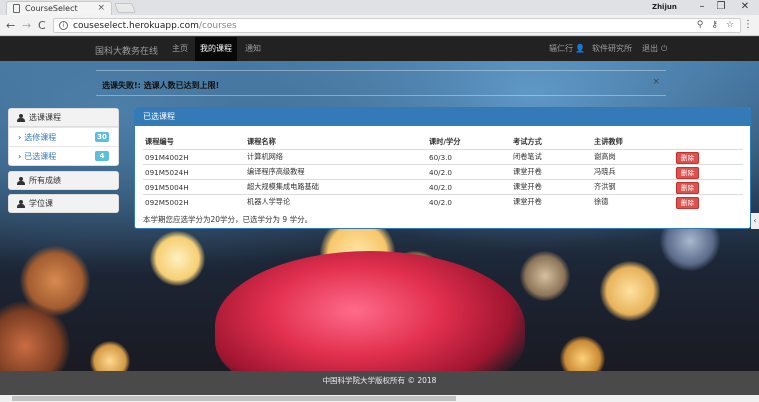  Describe the element at coordinates (748, 24) in the screenshot. I see `browser-menu-icon: ⋮` at that location.